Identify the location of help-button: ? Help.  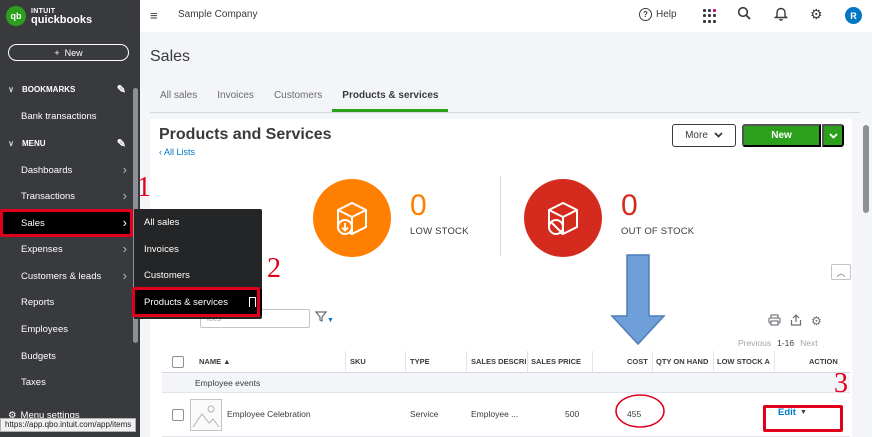
(658, 14).